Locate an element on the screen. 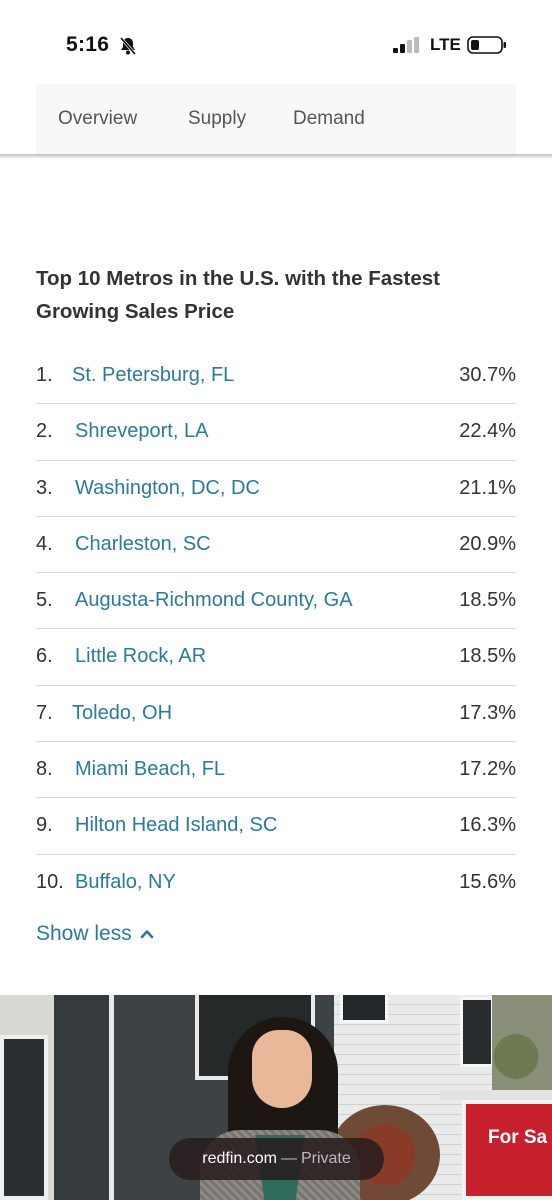 The width and height of the screenshot is (552, 1200). rank: 2. is located at coordinates (44, 431).